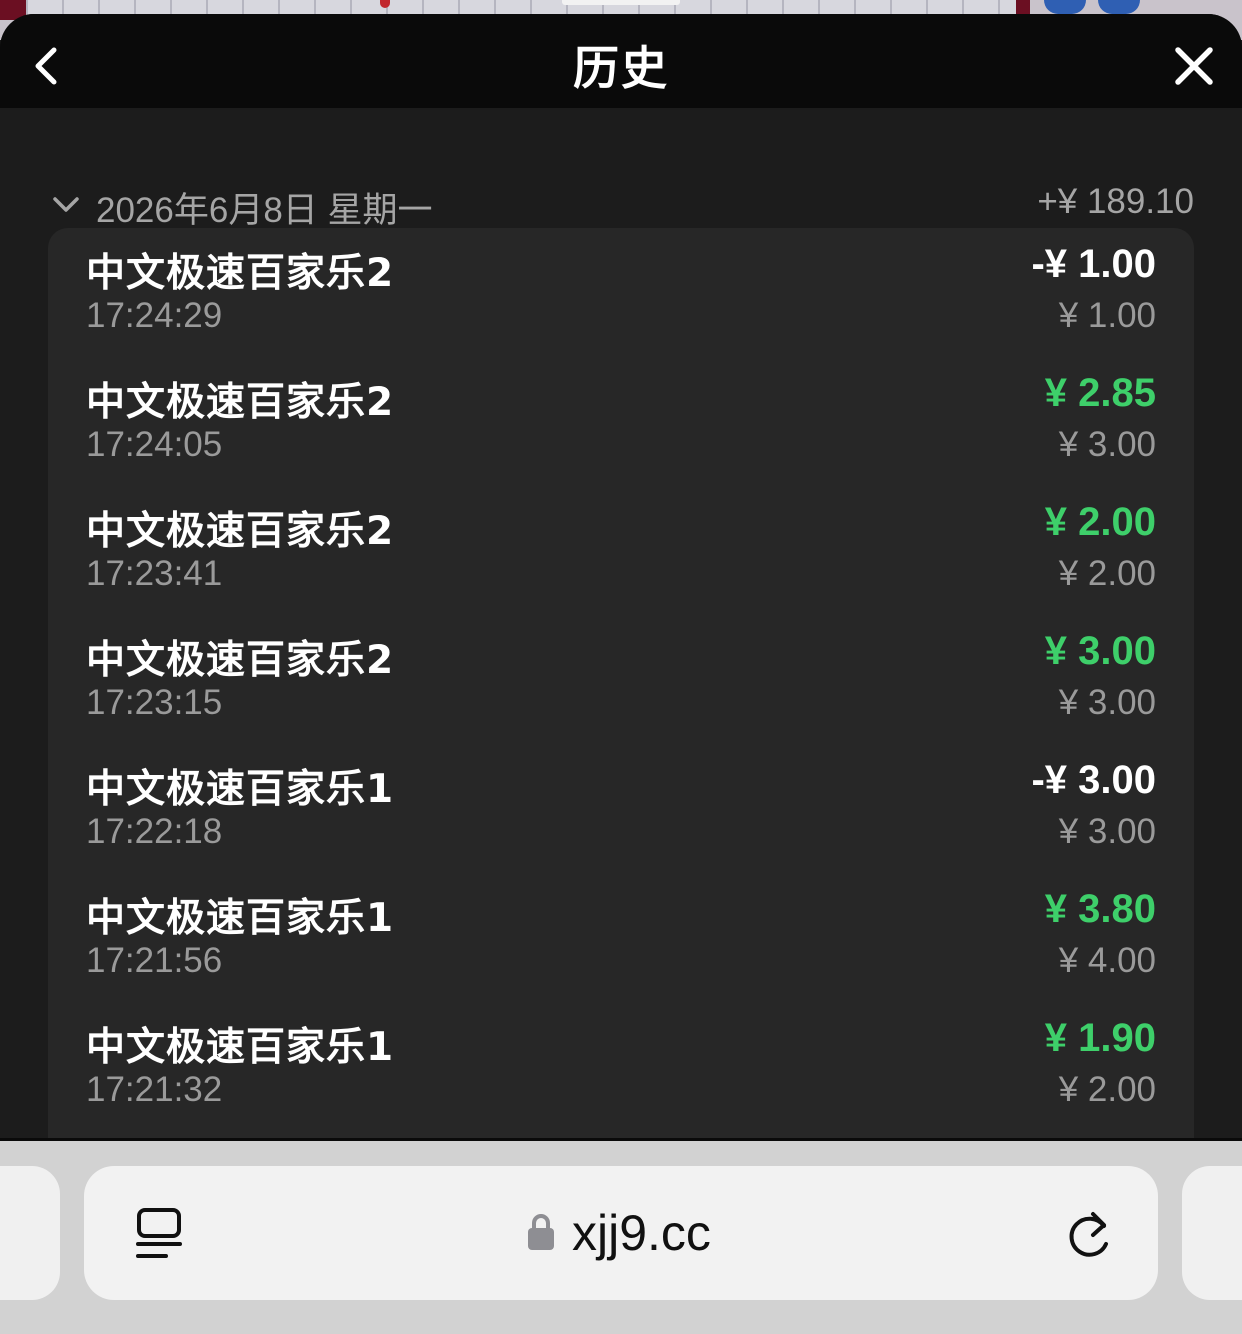 The height and width of the screenshot is (1334, 1242). I want to click on result-amount: ¥ 3.80, so click(1100, 909).